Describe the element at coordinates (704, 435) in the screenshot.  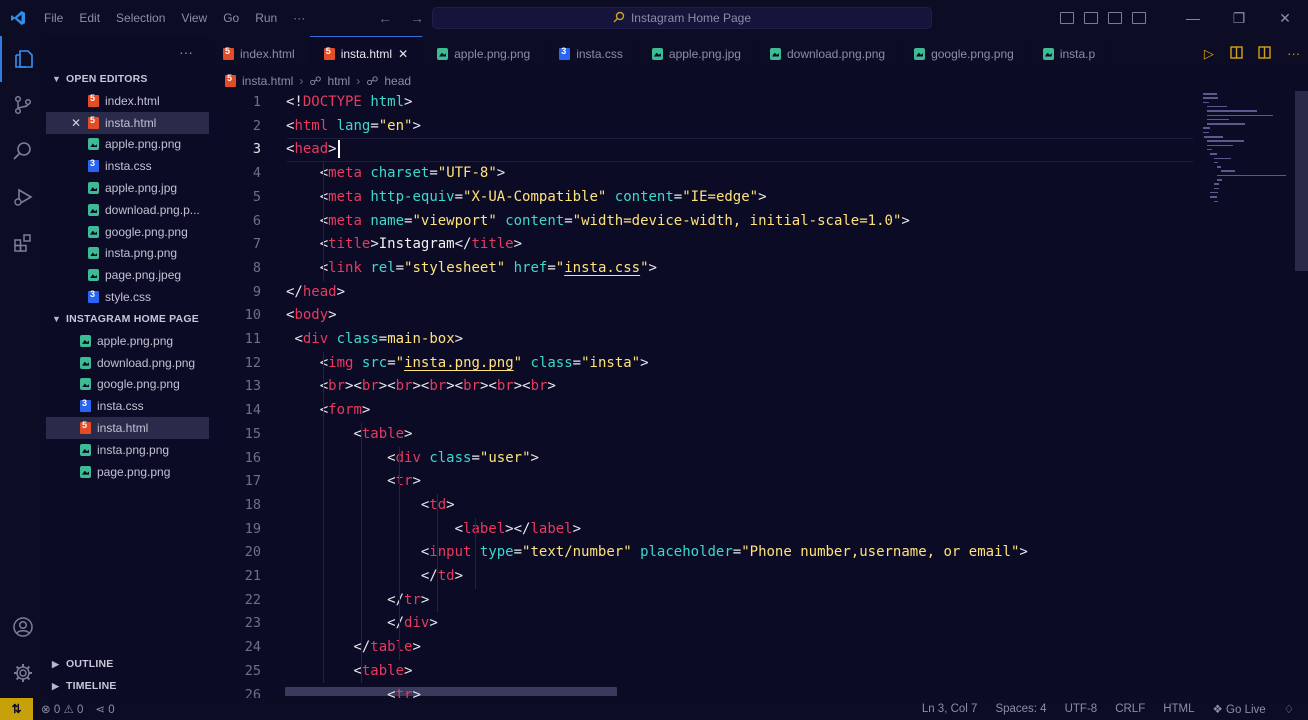
I see `code-line: 15 <table>` at that location.